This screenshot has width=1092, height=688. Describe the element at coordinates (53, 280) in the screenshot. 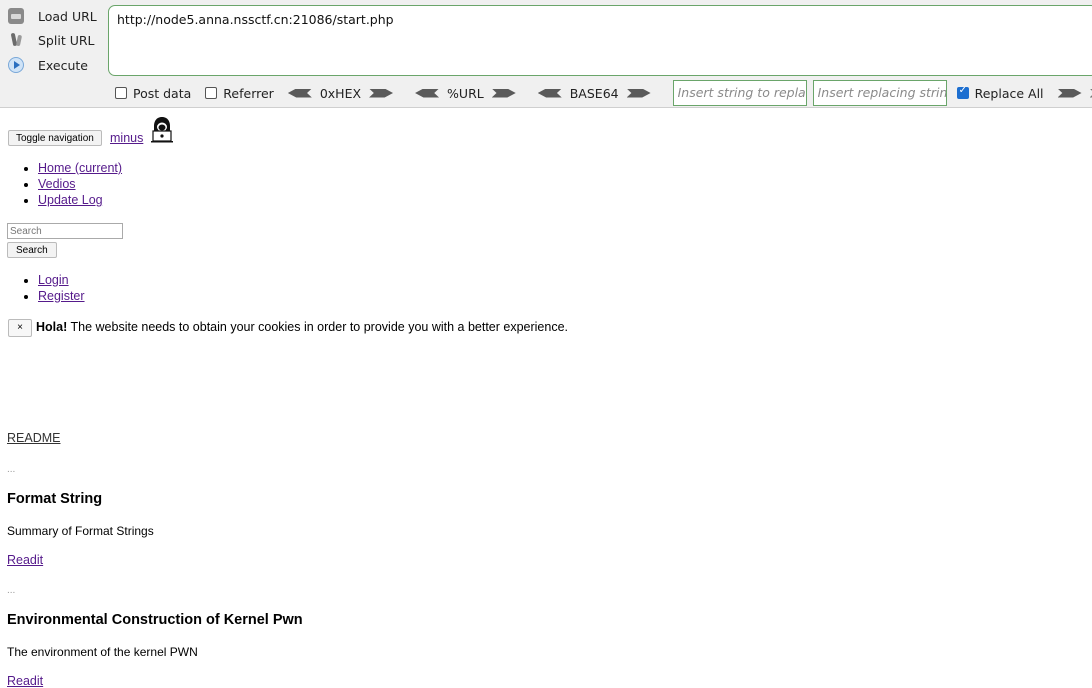

I see `login-link: Login` at that location.